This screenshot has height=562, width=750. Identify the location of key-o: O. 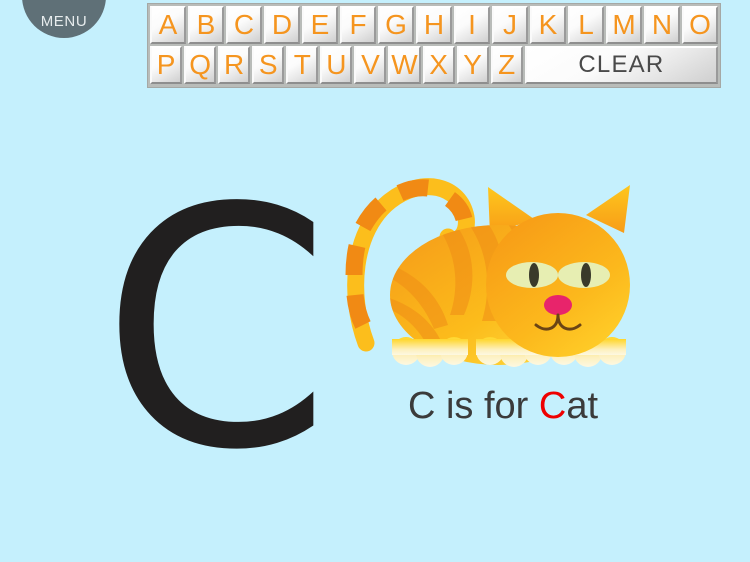
(700, 25).